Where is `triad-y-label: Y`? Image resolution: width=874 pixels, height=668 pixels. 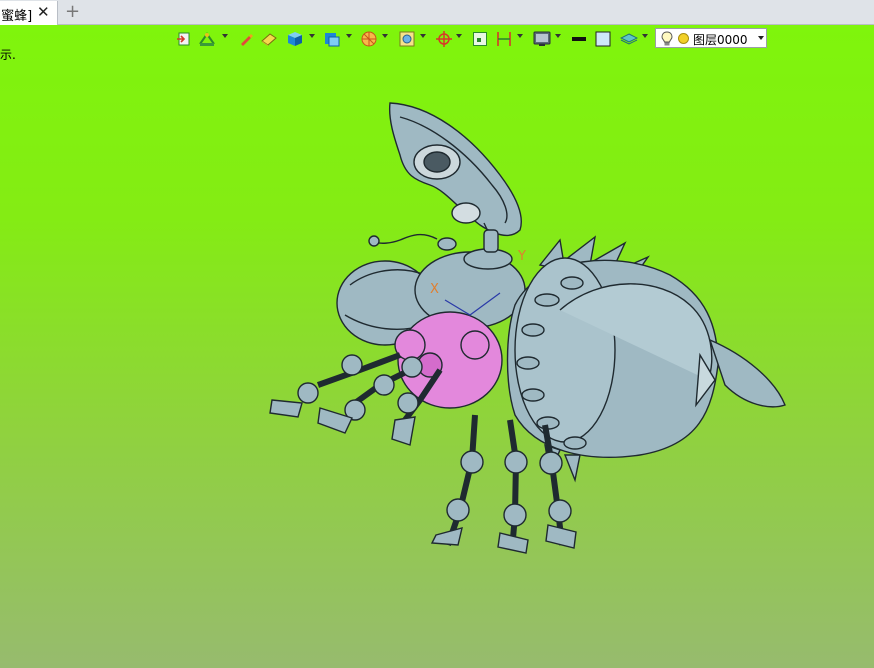
triad-y-label: Y is located at coordinates (521, 256).